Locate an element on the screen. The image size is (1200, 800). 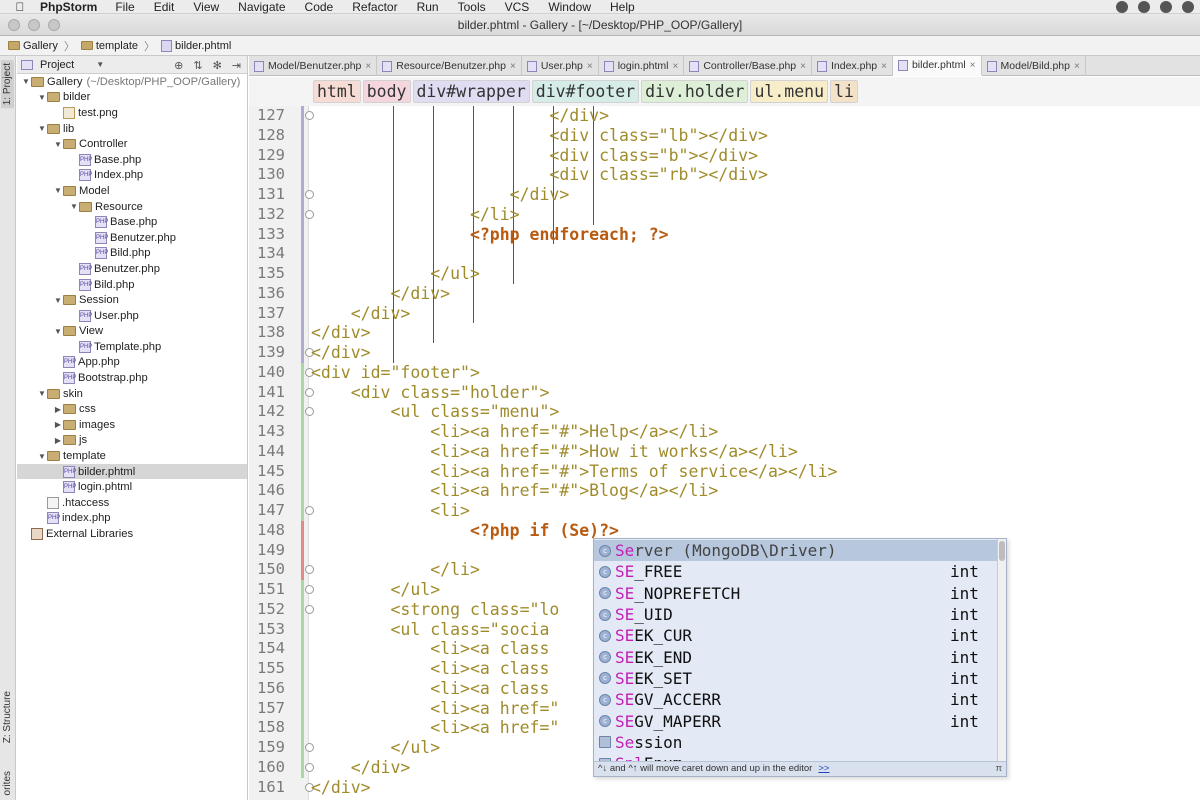
editor-tab: User.php × is located at coordinates (560, 66).